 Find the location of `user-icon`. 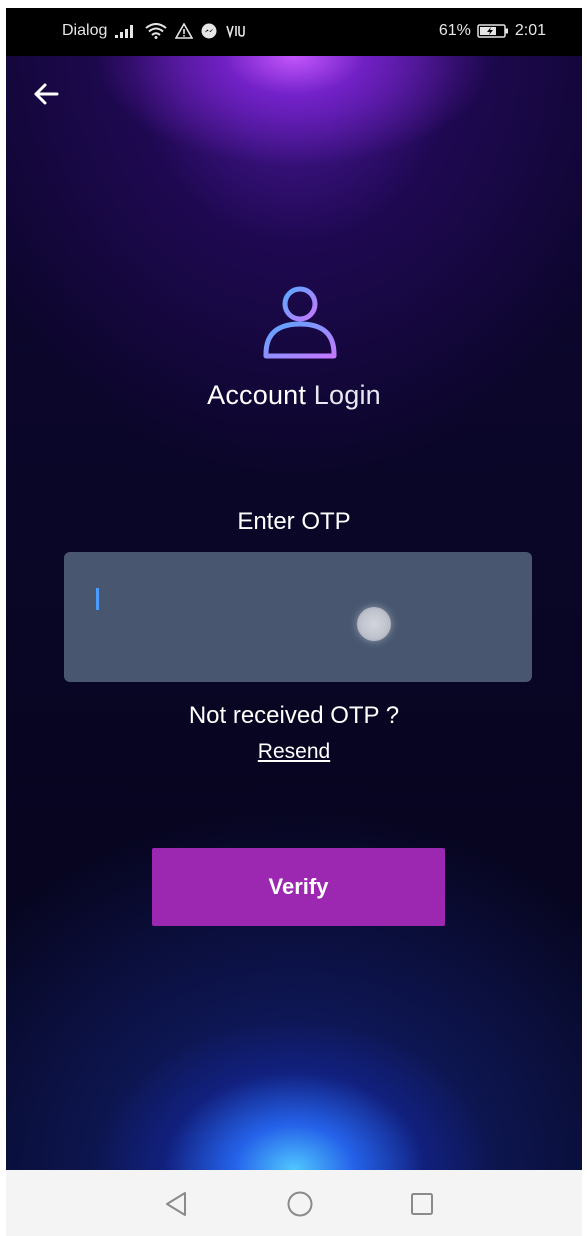

user-icon is located at coordinates (300, 322).